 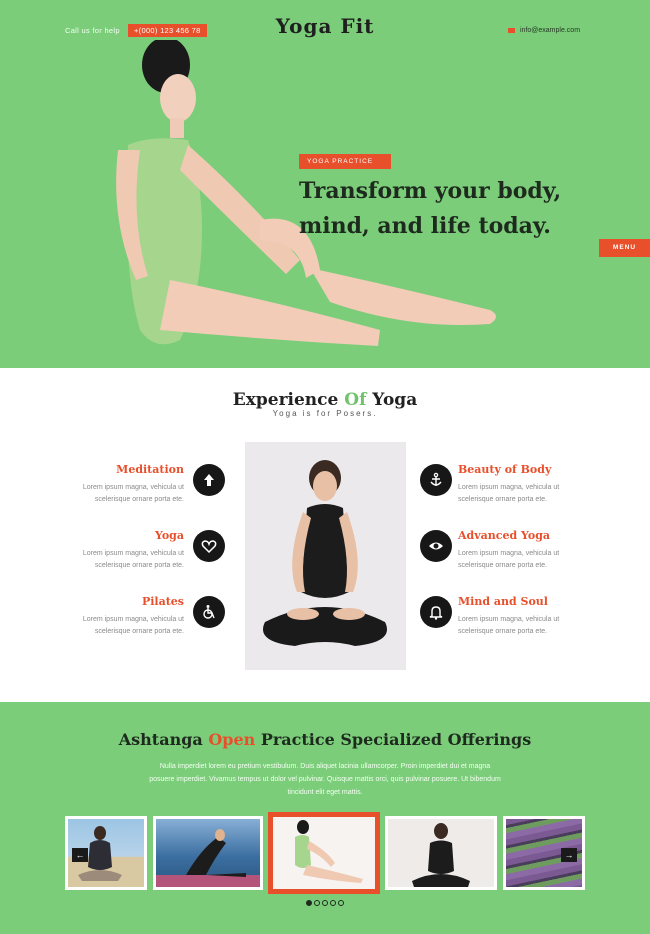 What do you see at coordinates (436, 546) in the screenshot?
I see `eye-icon` at bounding box center [436, 546].